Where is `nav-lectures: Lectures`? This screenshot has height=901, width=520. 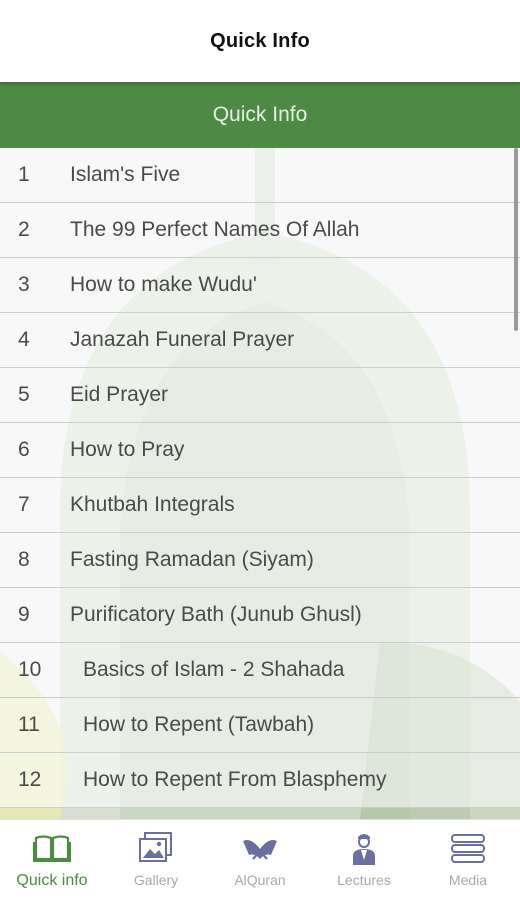 nav-lectures: Lectures is located at coordinates (364, 860).